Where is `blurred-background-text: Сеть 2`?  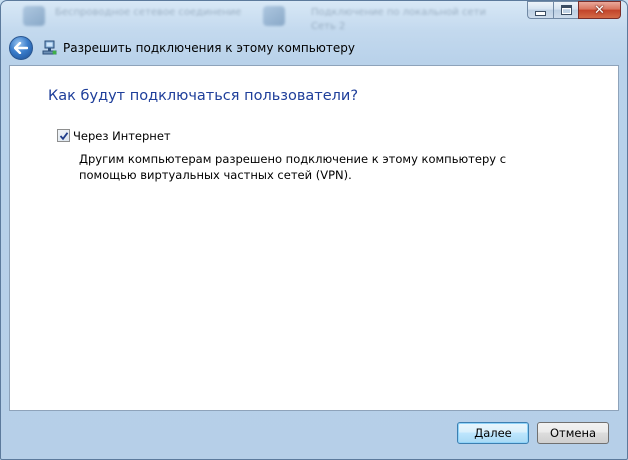
blurred-background-text: Сеть 2 is located at coordinates (328, 26).